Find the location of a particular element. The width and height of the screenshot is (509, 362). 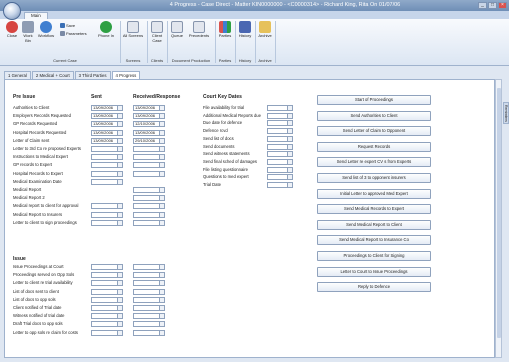

action-button: Send Letter of Claim to Opponent is located at coordinates (374, 131).